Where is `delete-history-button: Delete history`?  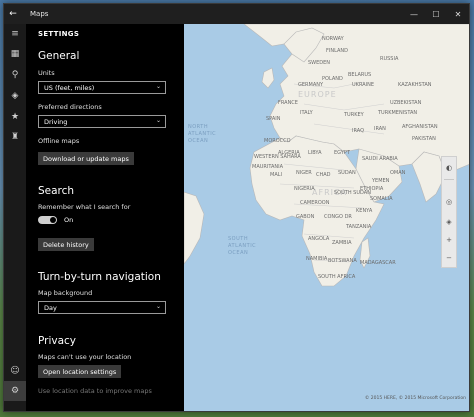
delete-history-button: Delete history is located at coordinates (66, 244).